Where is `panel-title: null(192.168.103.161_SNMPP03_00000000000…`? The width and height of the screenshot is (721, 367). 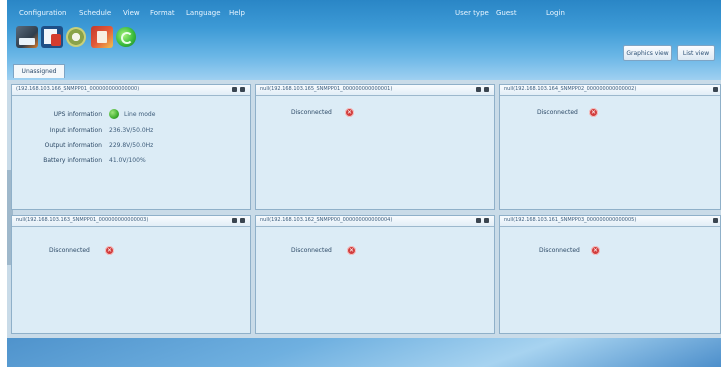 panel-title: null(192.168.103.161_SNMPP03_00000000000… is located at coordinates (570, 220).